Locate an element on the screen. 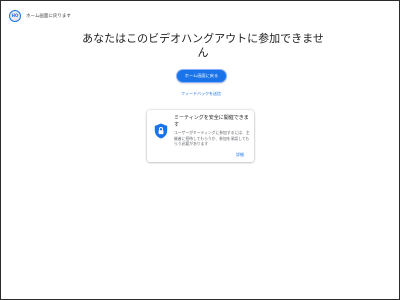 Image resolution: width=400 pixels, height=300 pixels. back-to-home-link: ホーム画面に戻ります is located at coordinates (48, 16).